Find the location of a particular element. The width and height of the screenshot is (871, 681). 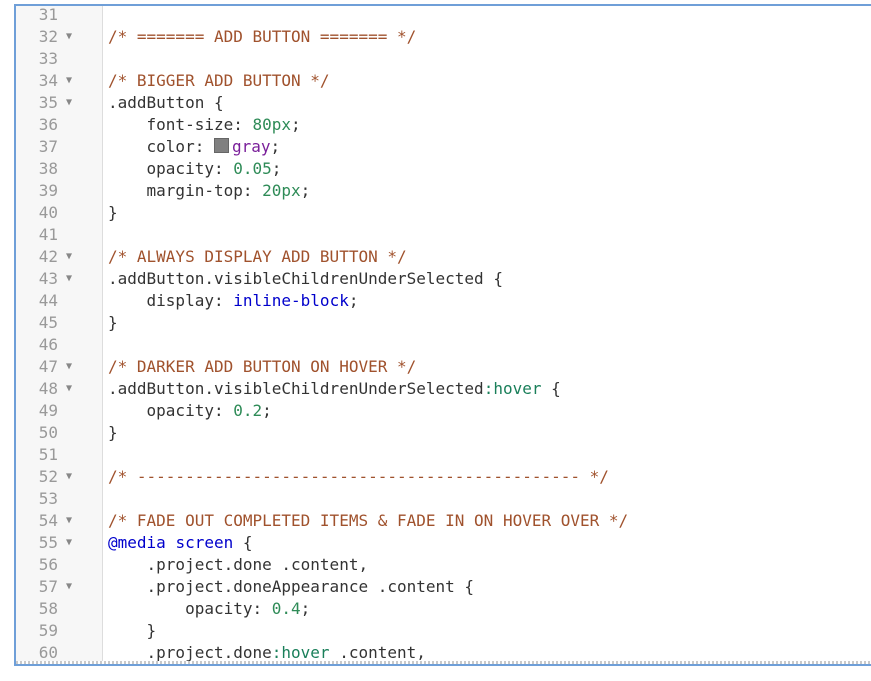

line-number: 57 is located at coordinates (48, 586).